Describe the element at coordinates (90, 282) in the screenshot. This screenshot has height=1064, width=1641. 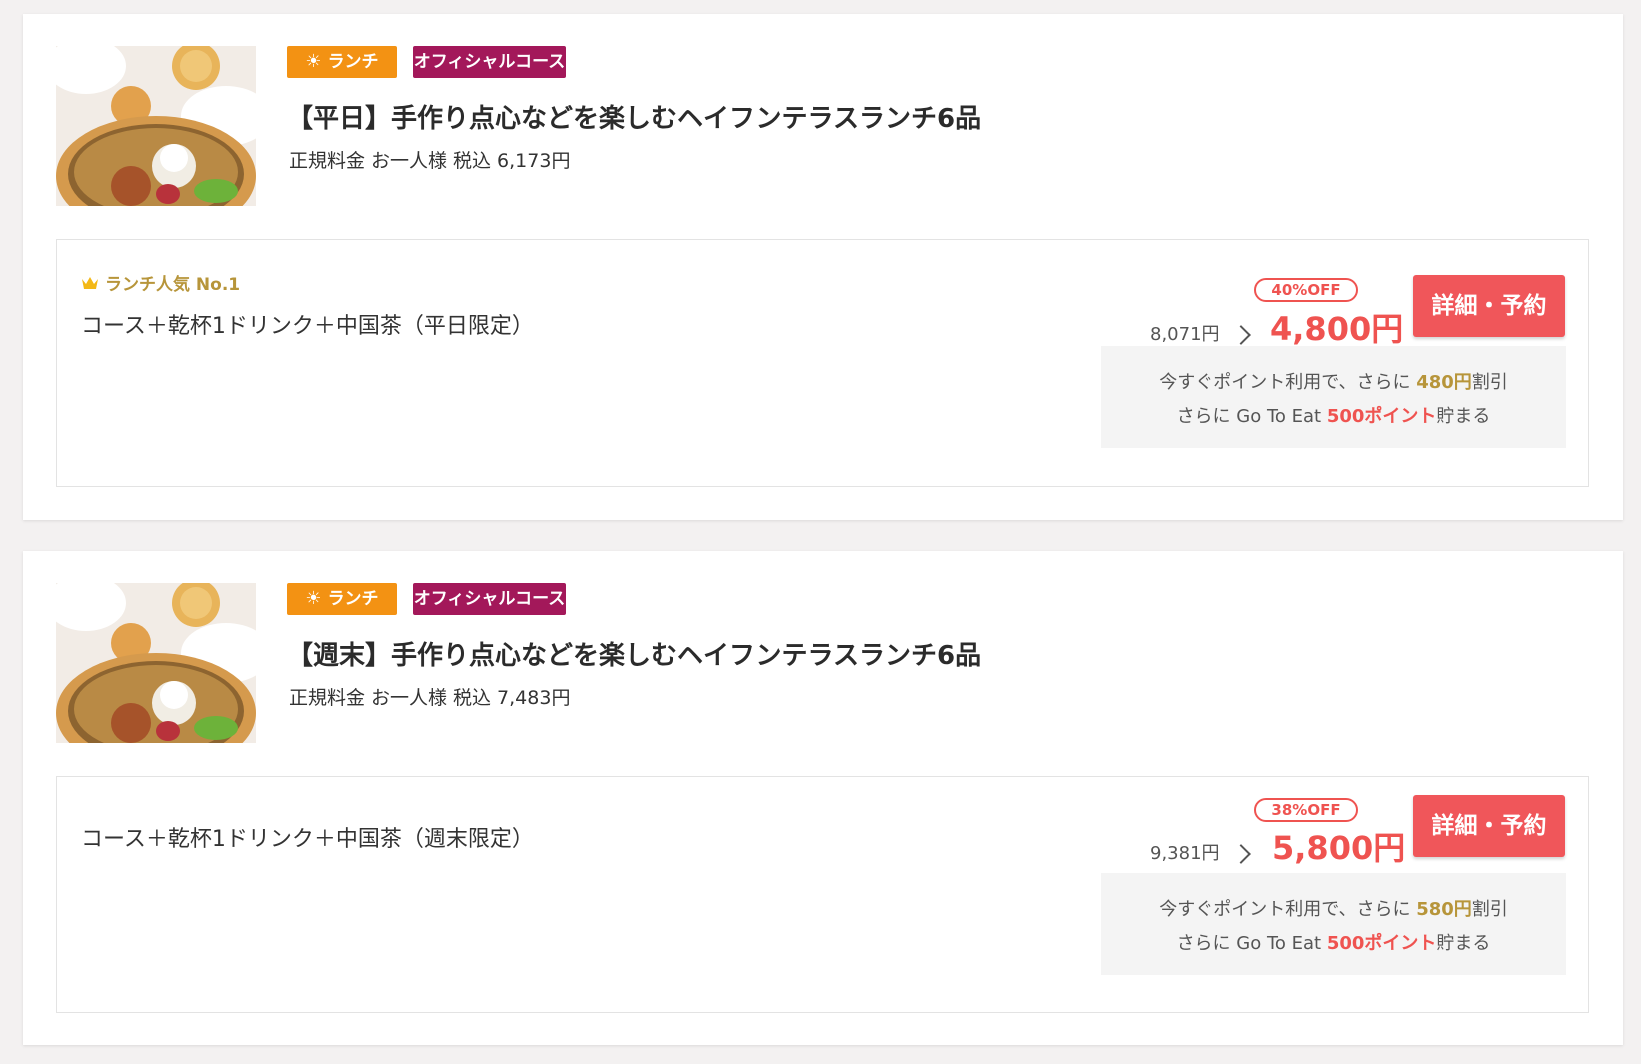
I see `crown-icon` at that location.